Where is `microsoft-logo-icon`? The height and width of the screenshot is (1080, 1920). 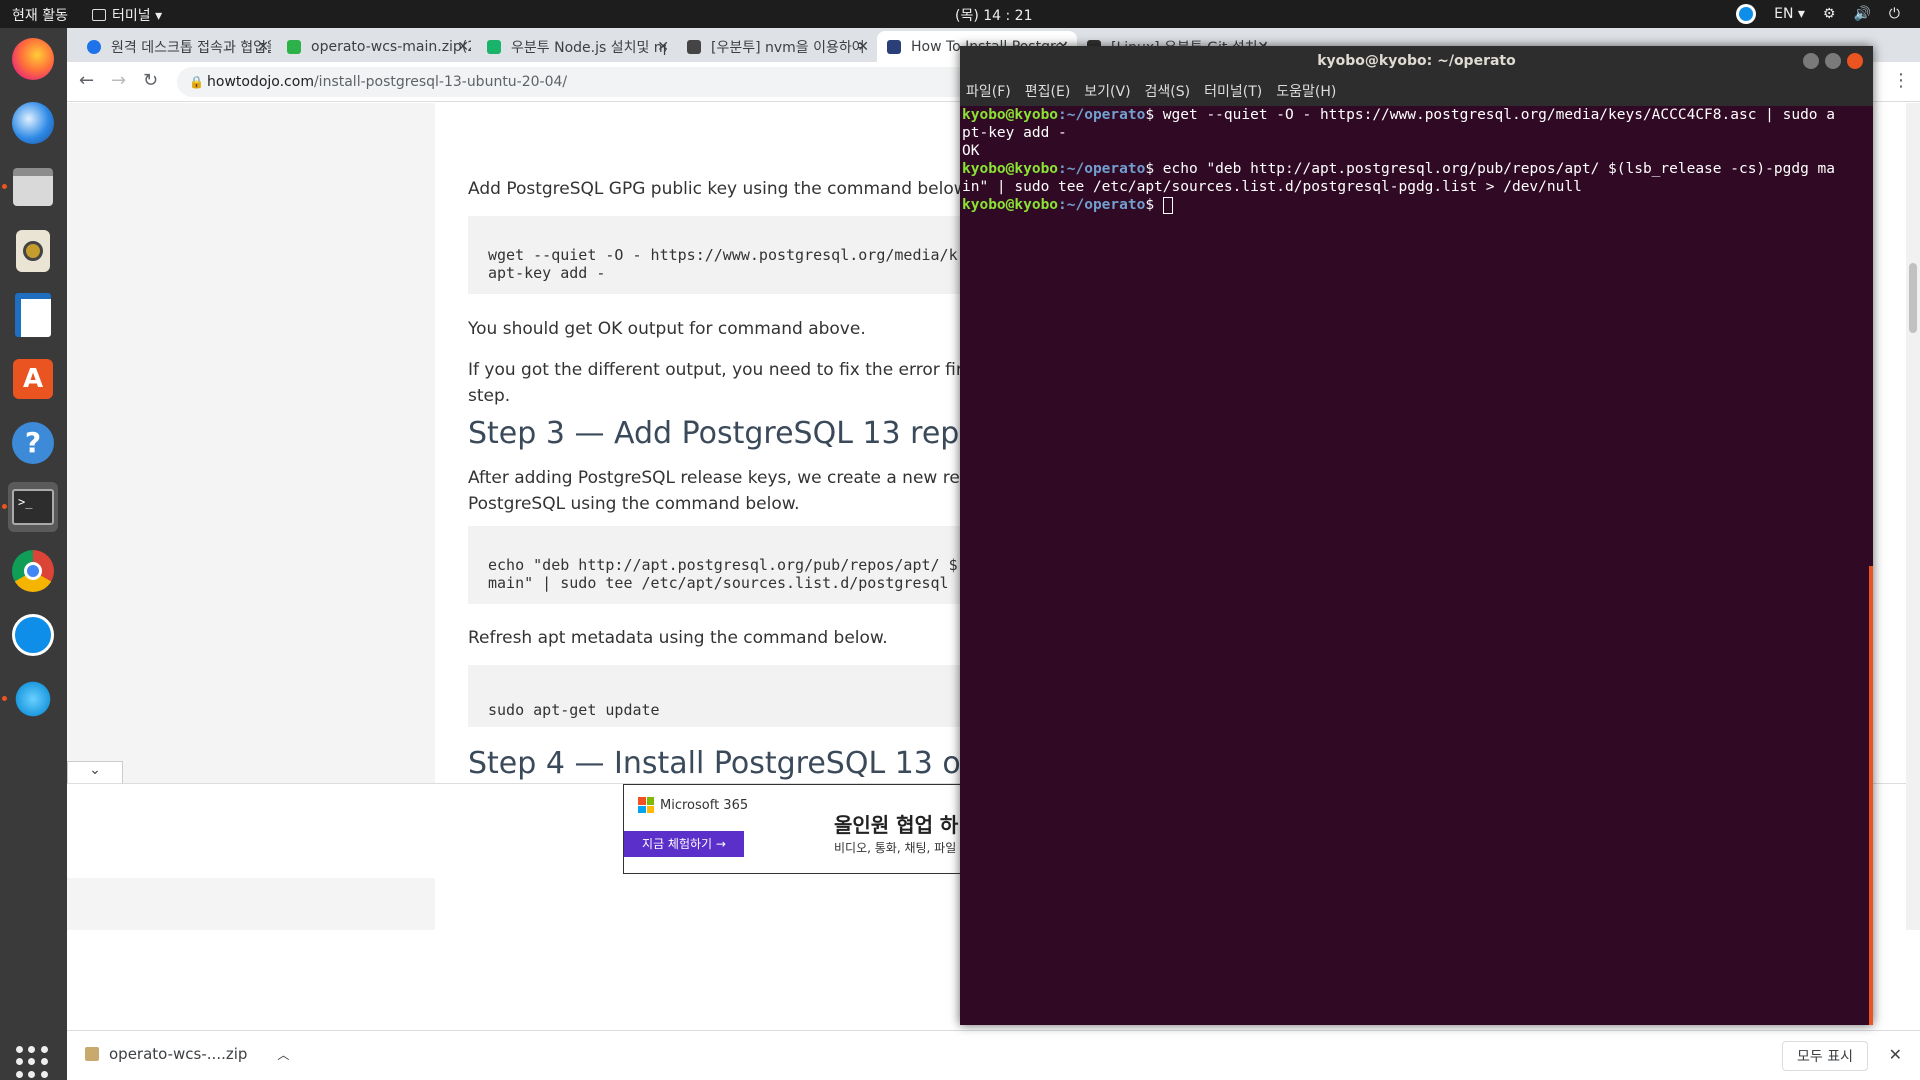 microsoft-logo-icon is located at coordinates (646, 805).